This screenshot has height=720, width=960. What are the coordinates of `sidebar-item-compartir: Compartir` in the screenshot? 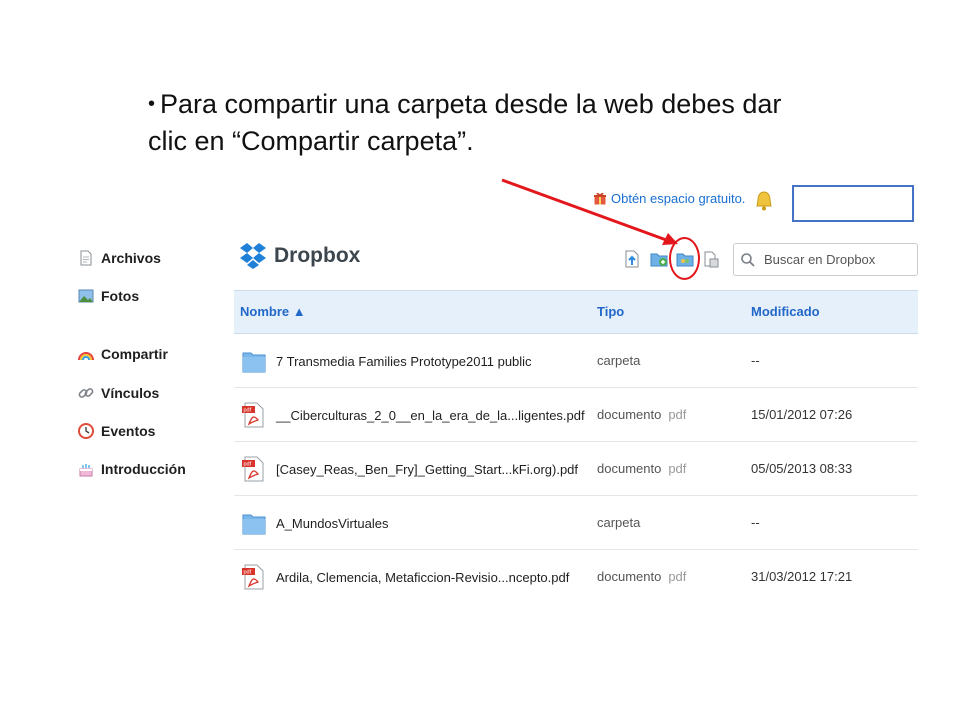 It's located at (123, 354).